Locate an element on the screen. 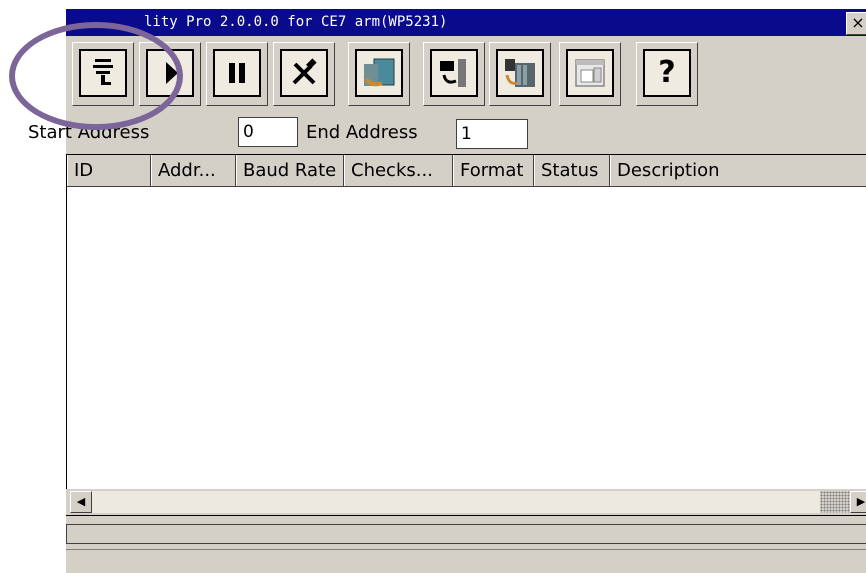 This screenshot has height=573, width=866. column-header-description: Description is located at coordinates (738, 170).